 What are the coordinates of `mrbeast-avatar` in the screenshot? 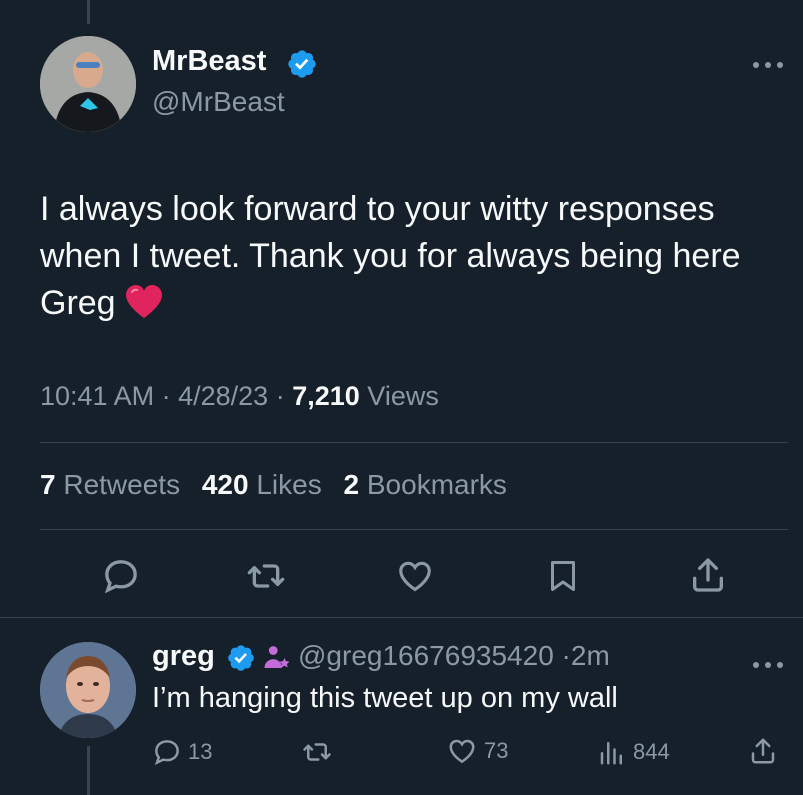 It's located at (88, 84).